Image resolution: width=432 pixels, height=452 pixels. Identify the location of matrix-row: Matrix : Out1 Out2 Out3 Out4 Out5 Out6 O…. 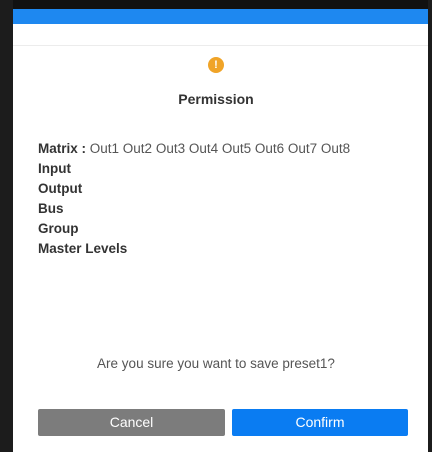
(228, 149).